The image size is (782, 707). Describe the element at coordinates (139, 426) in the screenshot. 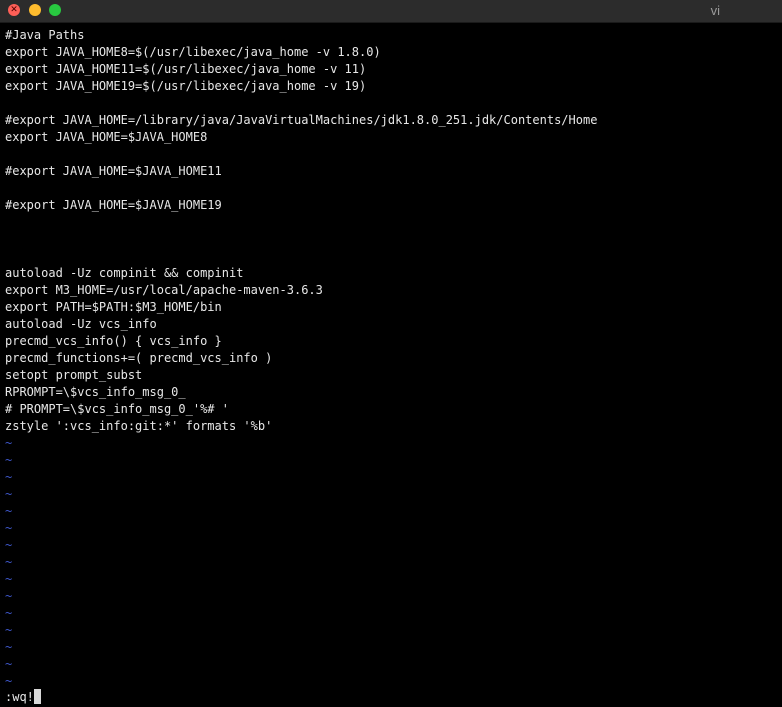

I see `buffer-line: zstyle ':vcs_info:git:*' formats '%b'` at that location.